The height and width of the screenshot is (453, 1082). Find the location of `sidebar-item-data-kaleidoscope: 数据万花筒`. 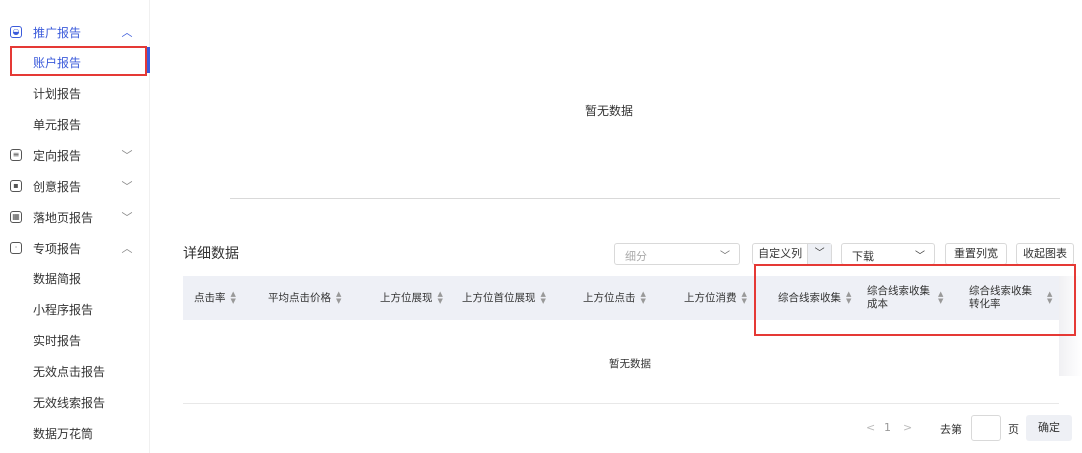

sidebar-item-data-kaleidoscope: 数据万花筒 is located at coordinates (75, 433).